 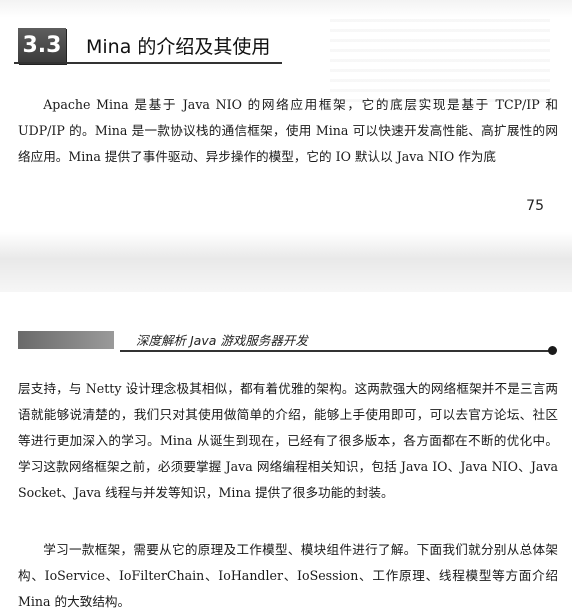 I want to click on running-header-rule, so click(x=336, y=351).